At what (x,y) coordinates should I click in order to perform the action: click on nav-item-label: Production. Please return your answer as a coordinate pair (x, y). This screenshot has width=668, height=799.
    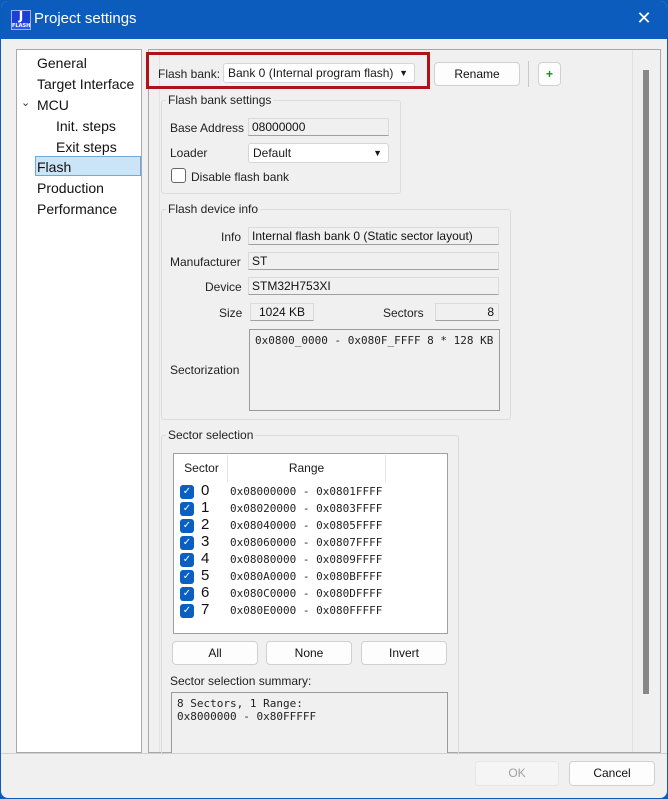
    Looking at the image, I should click on (70, 188).